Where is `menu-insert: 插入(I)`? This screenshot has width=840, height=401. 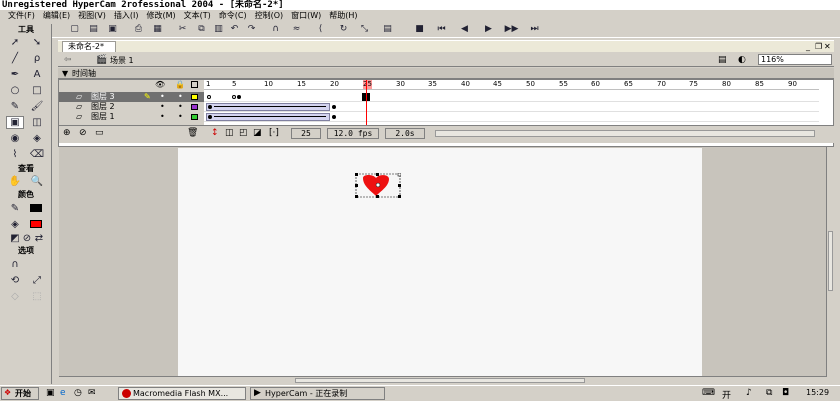
menu-insert: 插入(I) is located at coordinates (126, 15).